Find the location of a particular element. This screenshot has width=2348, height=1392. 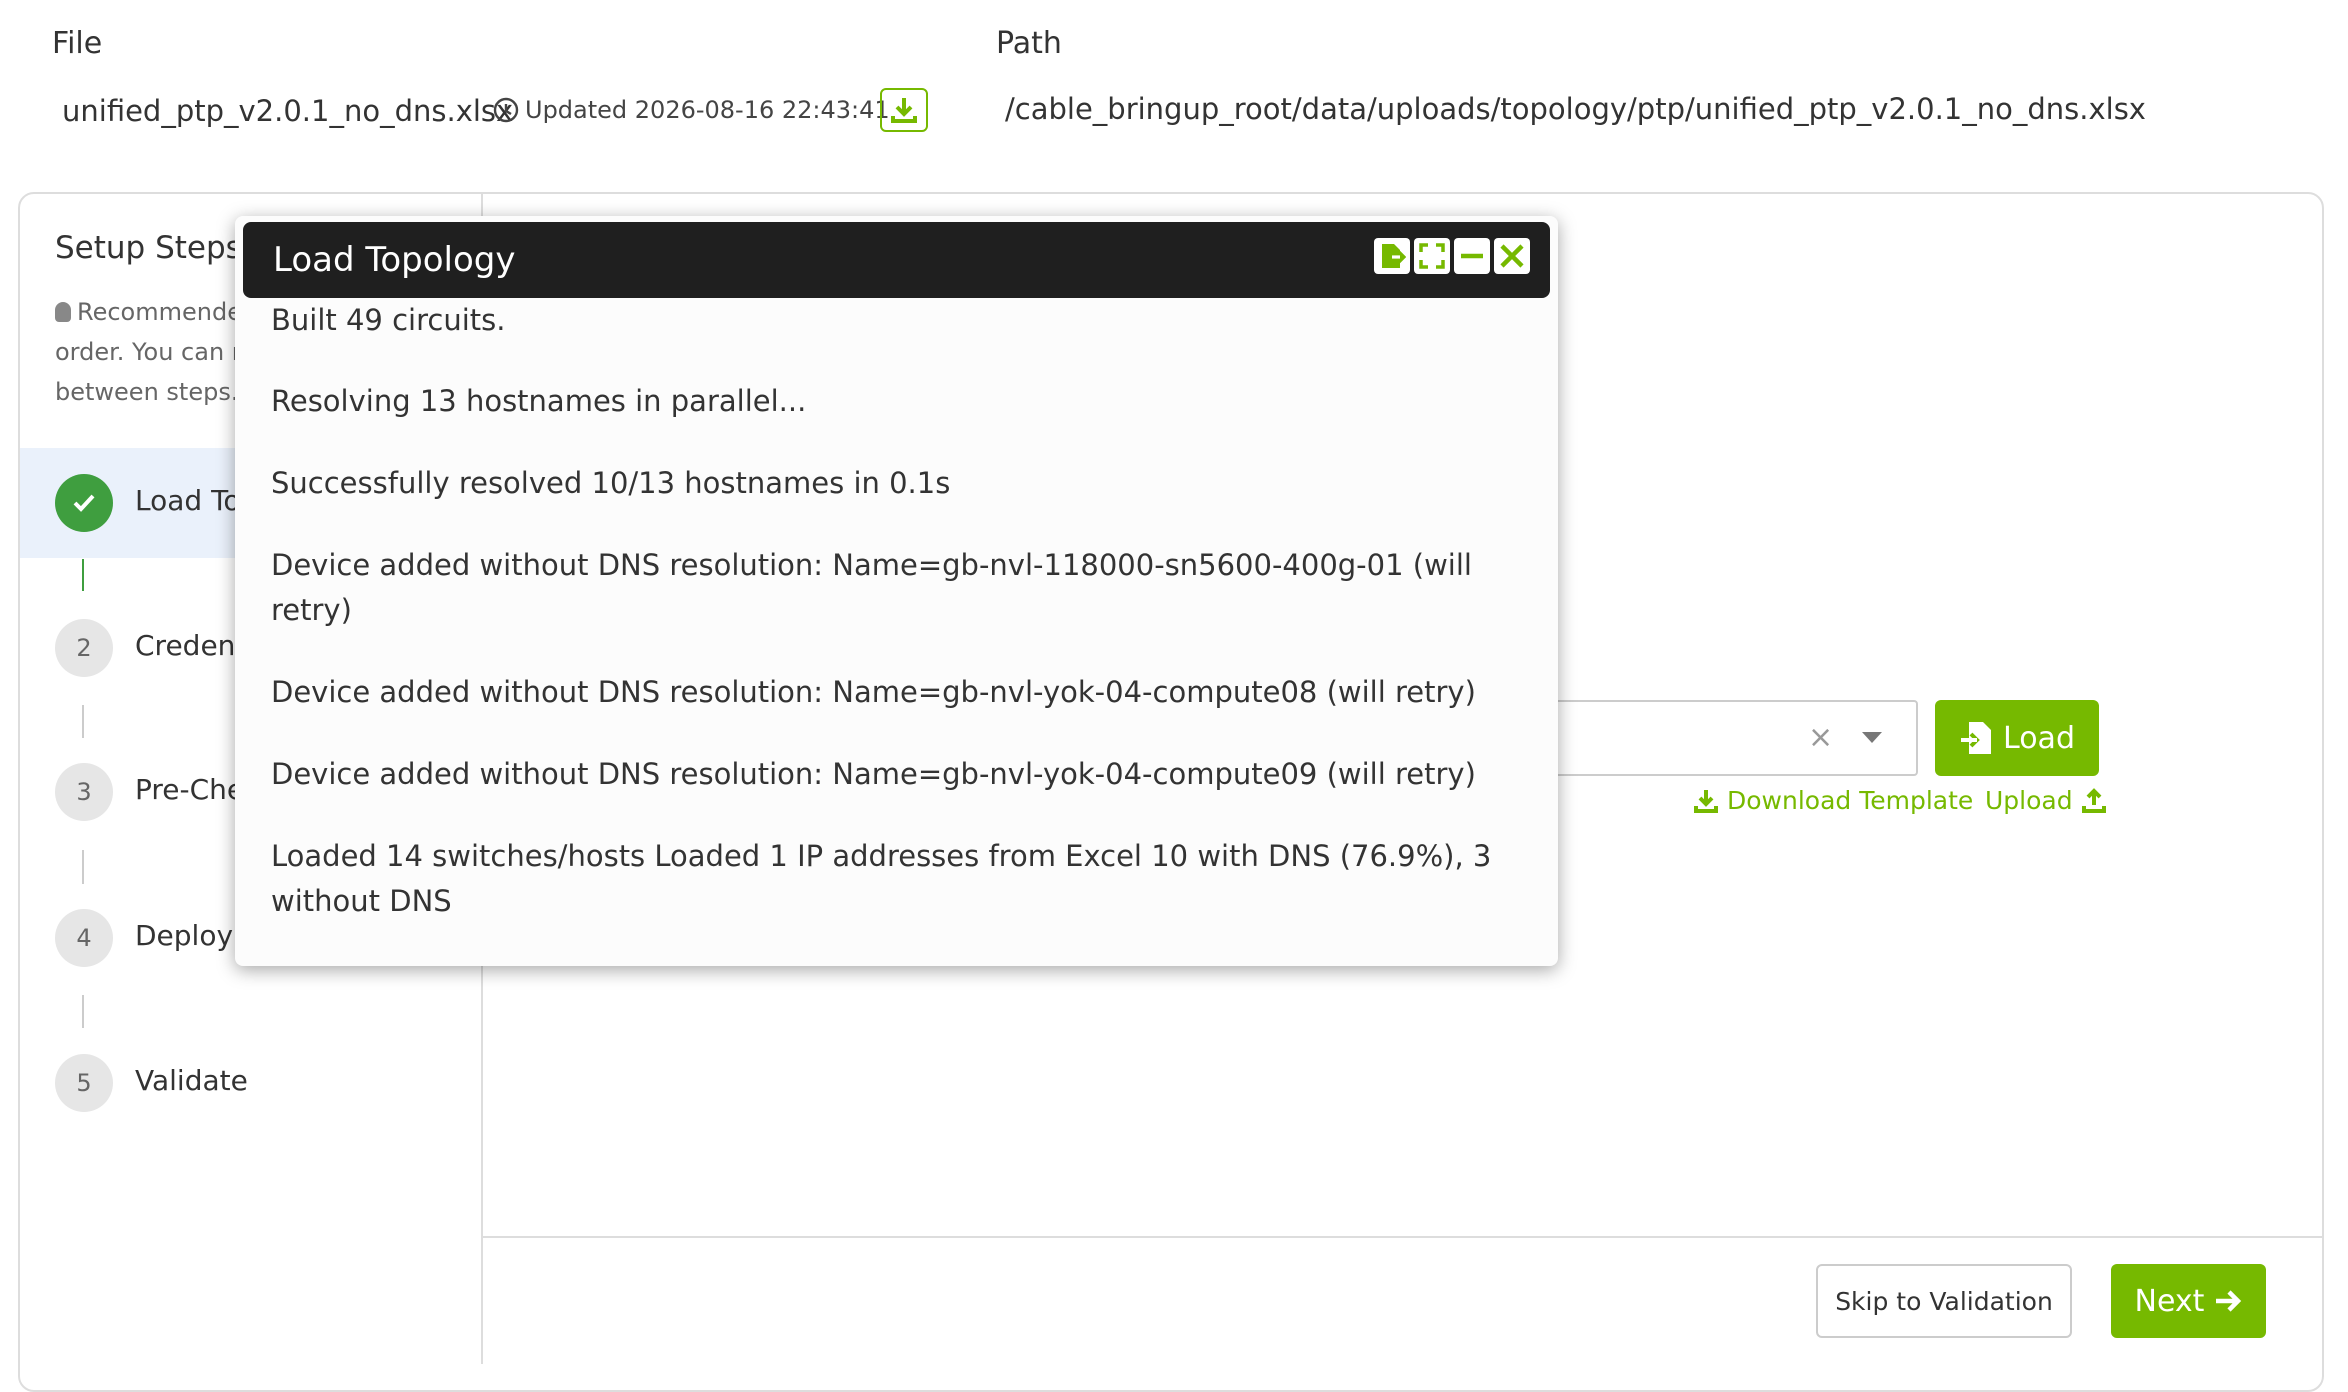

download-template-label: Download Template is located at coordinates (1850, 800).